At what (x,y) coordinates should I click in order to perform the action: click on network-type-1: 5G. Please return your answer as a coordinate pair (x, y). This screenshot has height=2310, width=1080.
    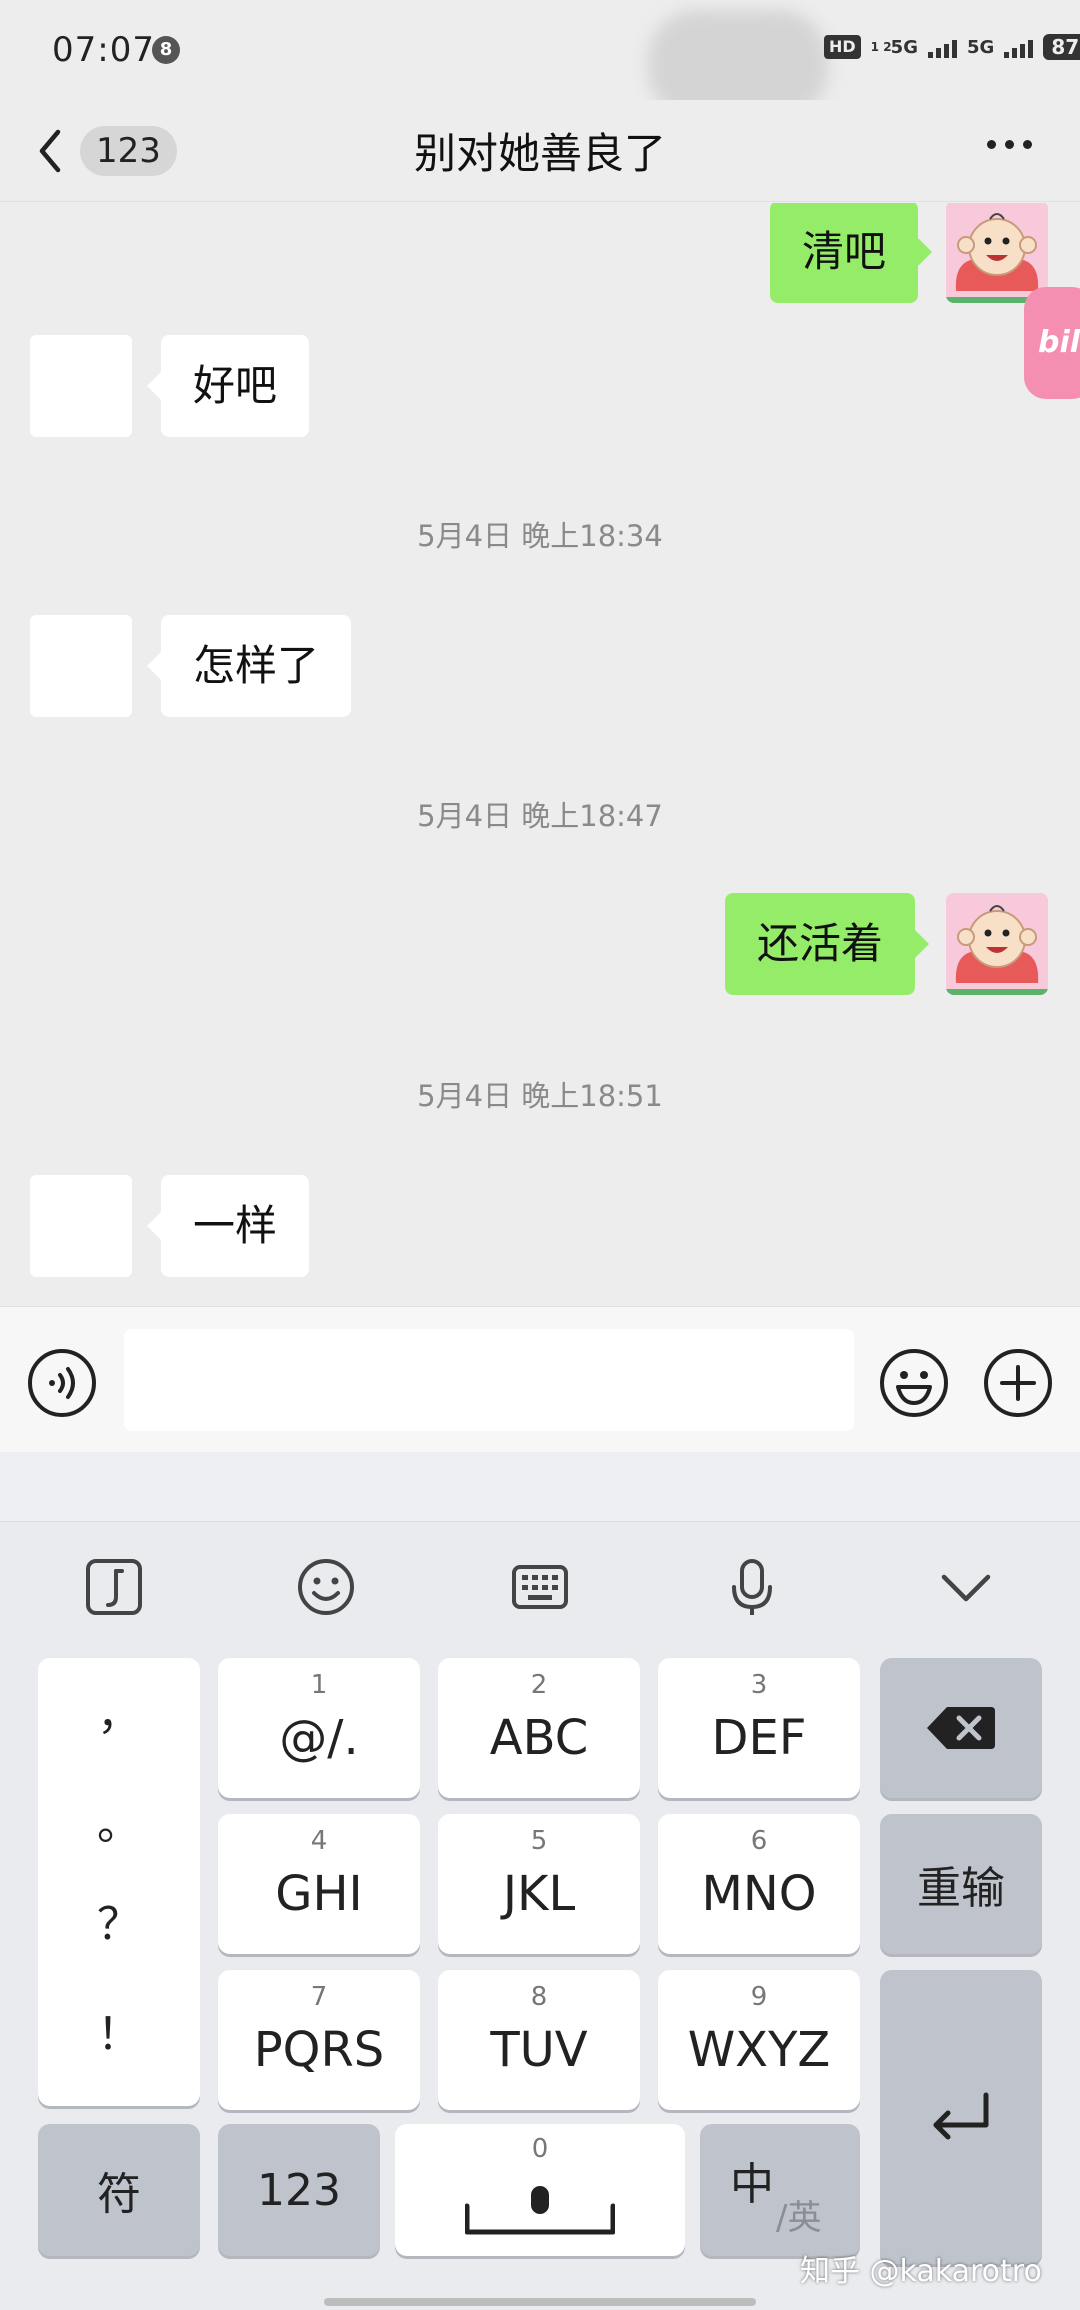
    Looking at the image, I should click on (904, 47).